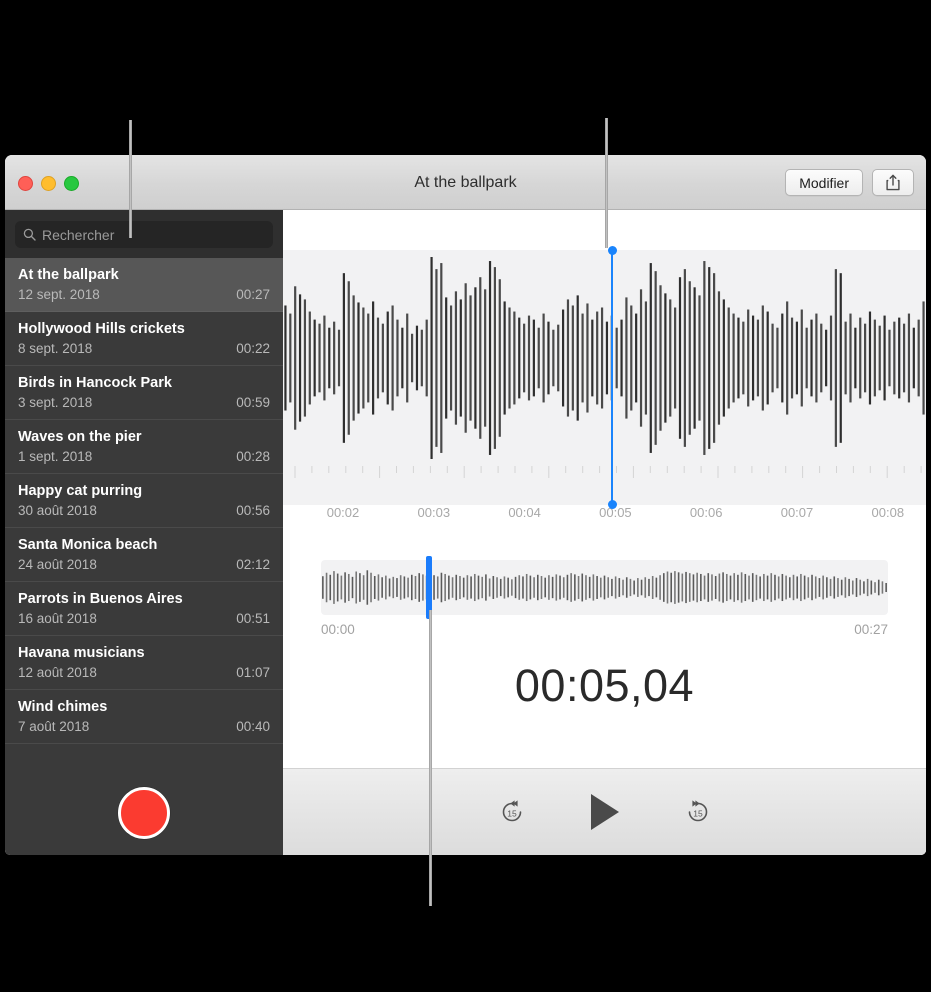 The width and height of the screenshot is (931, 992). Describe the element at coordinates (434, 512) in the screenshot. I see `ruler-label: 00:03` at that location.